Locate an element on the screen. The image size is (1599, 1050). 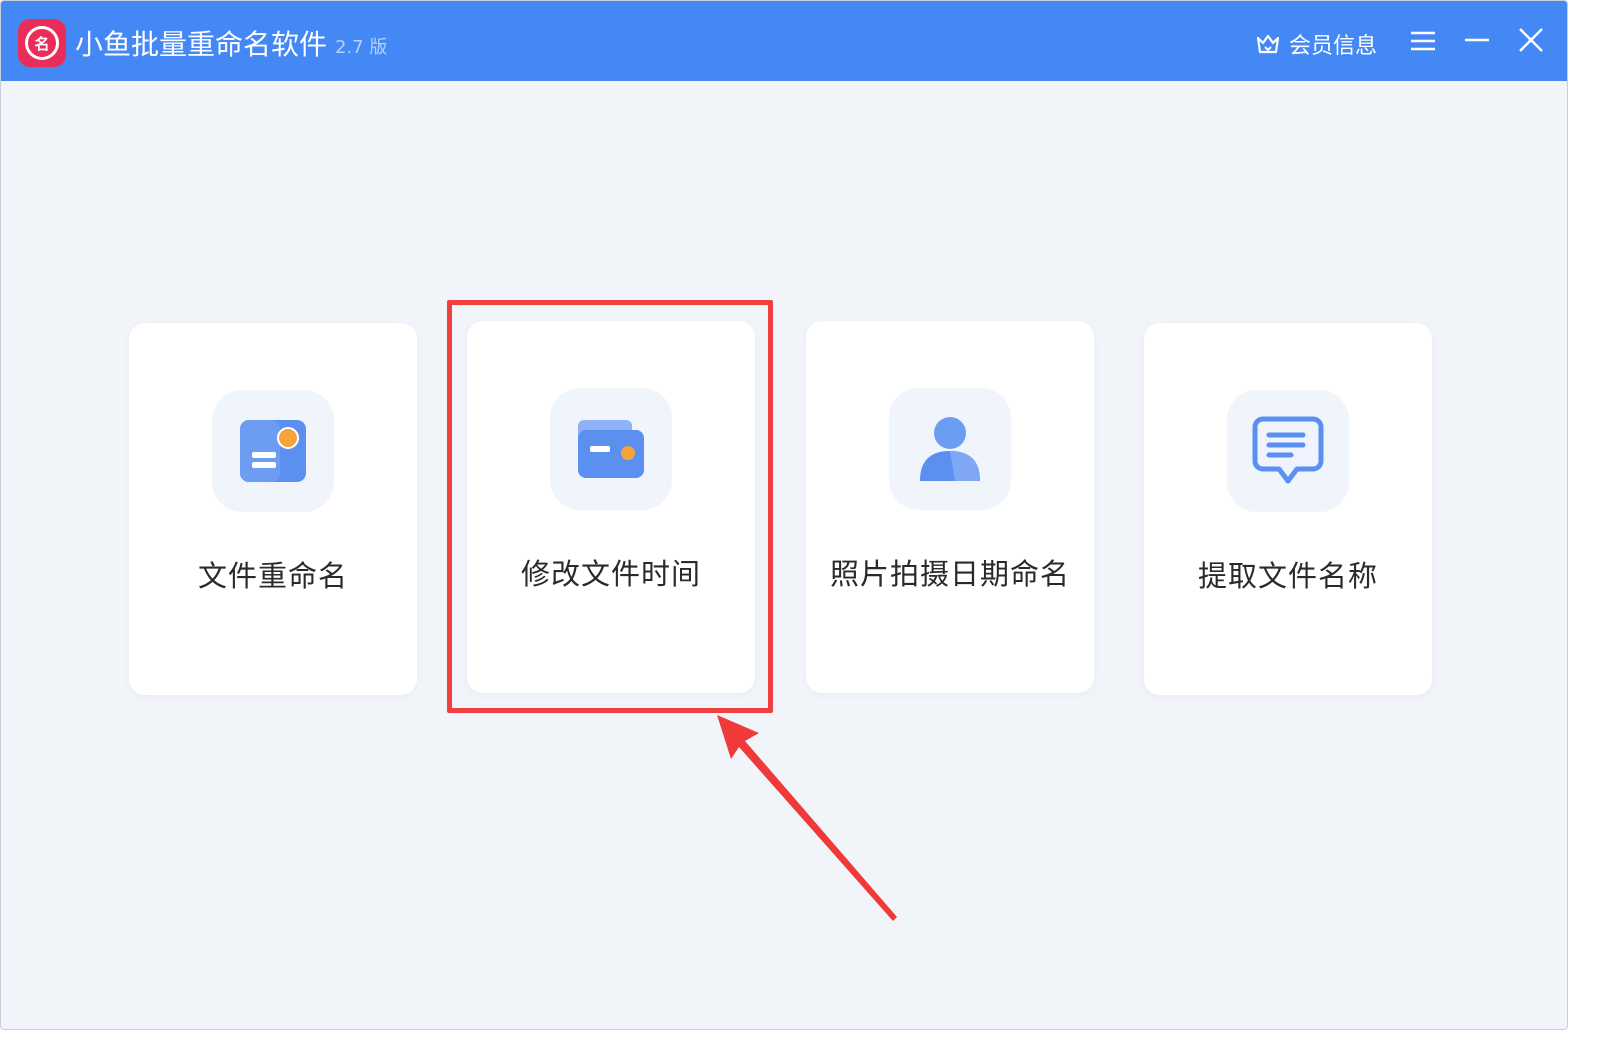
minimize-button is located at coordinates (1477, 41).